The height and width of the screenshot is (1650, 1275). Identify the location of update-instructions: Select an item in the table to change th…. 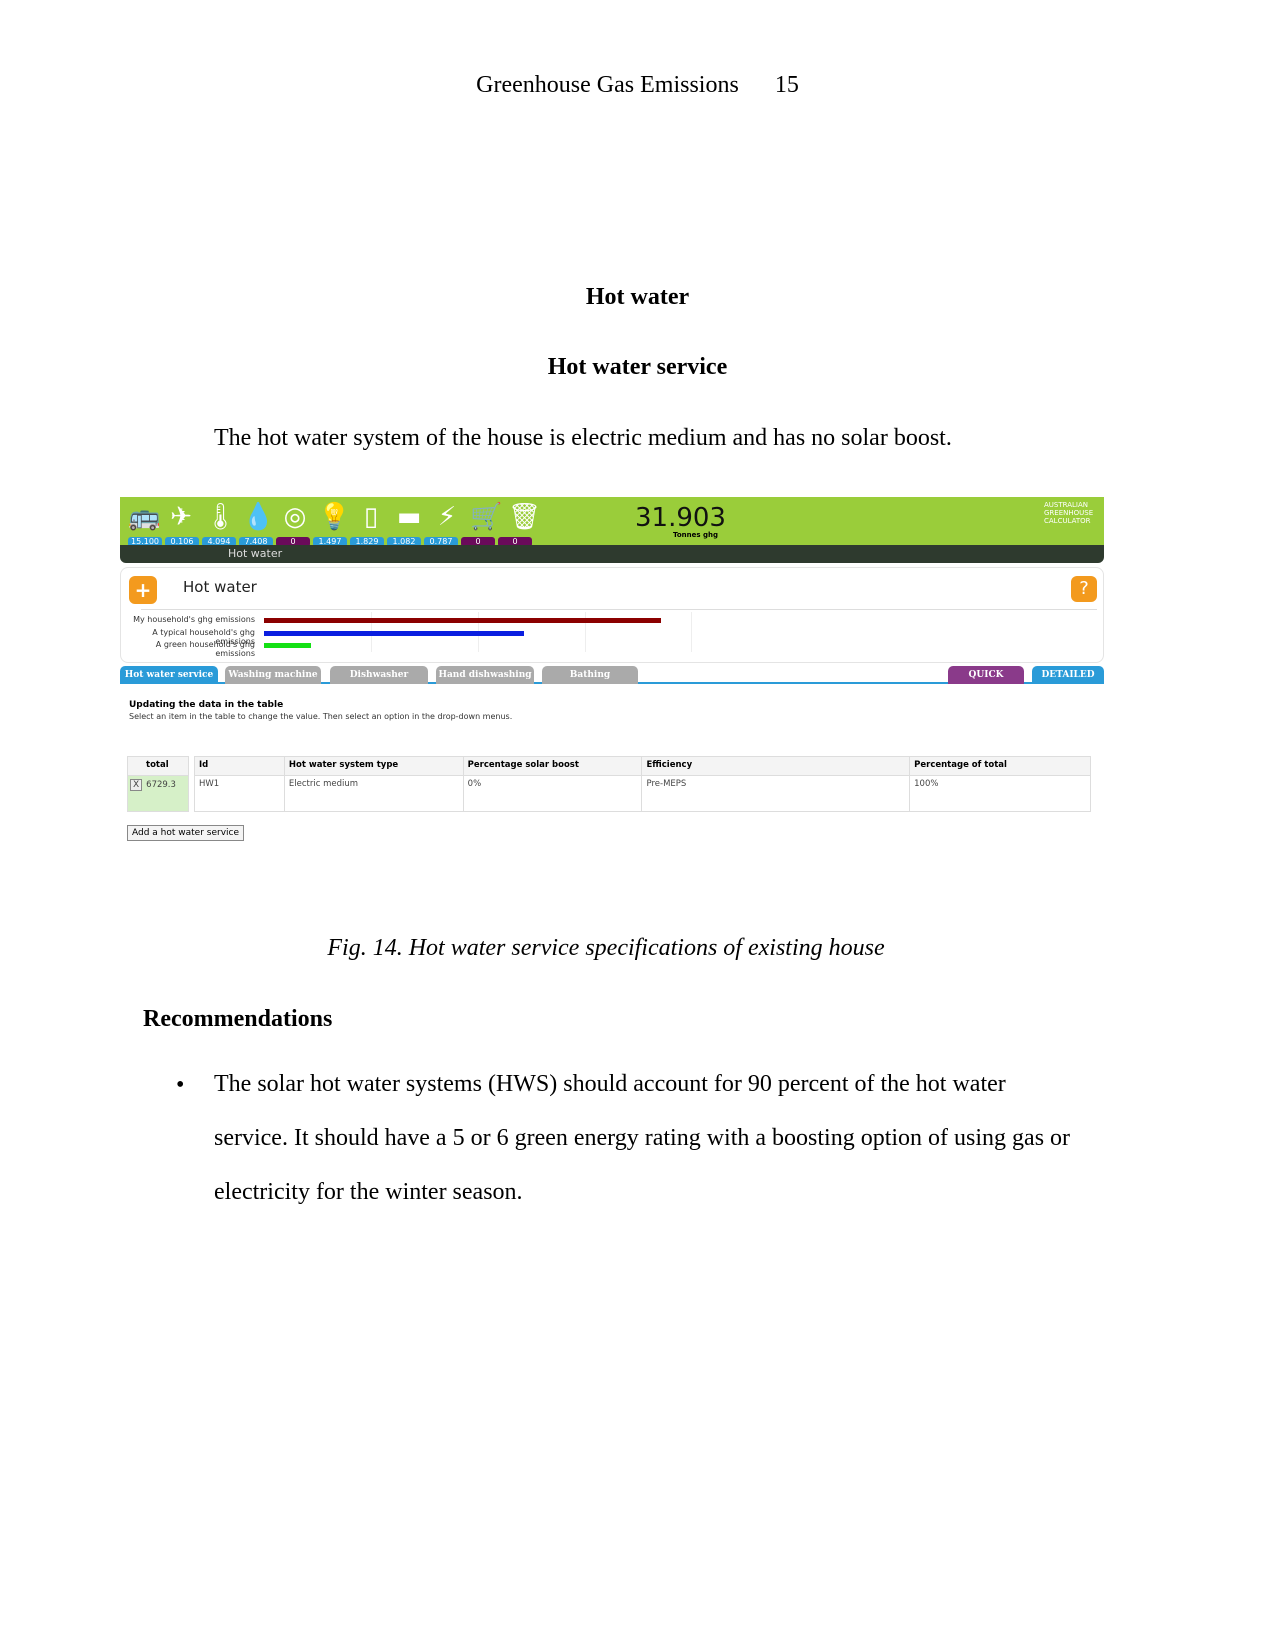
(321, 716).